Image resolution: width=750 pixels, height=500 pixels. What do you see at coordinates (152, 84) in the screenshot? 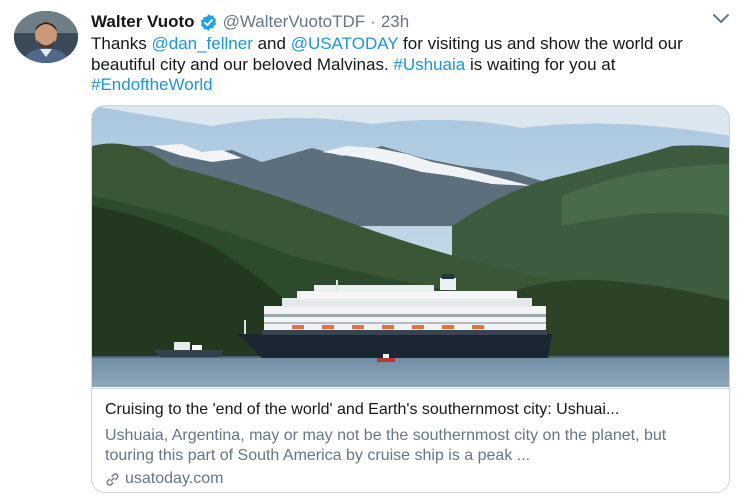
I see `hashtag-endoftheworld: #EndoftheWorld` at bounding box center [152, 84].